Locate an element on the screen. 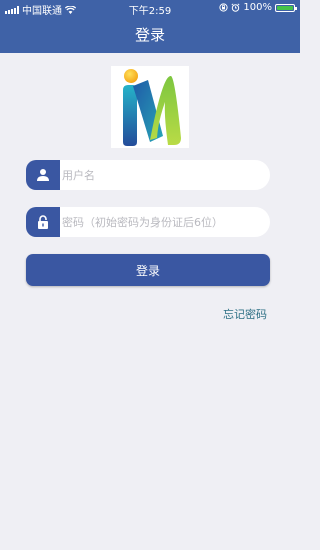 The image size is (320, 550). status-right: 100% is located at coordinates (258, 7).